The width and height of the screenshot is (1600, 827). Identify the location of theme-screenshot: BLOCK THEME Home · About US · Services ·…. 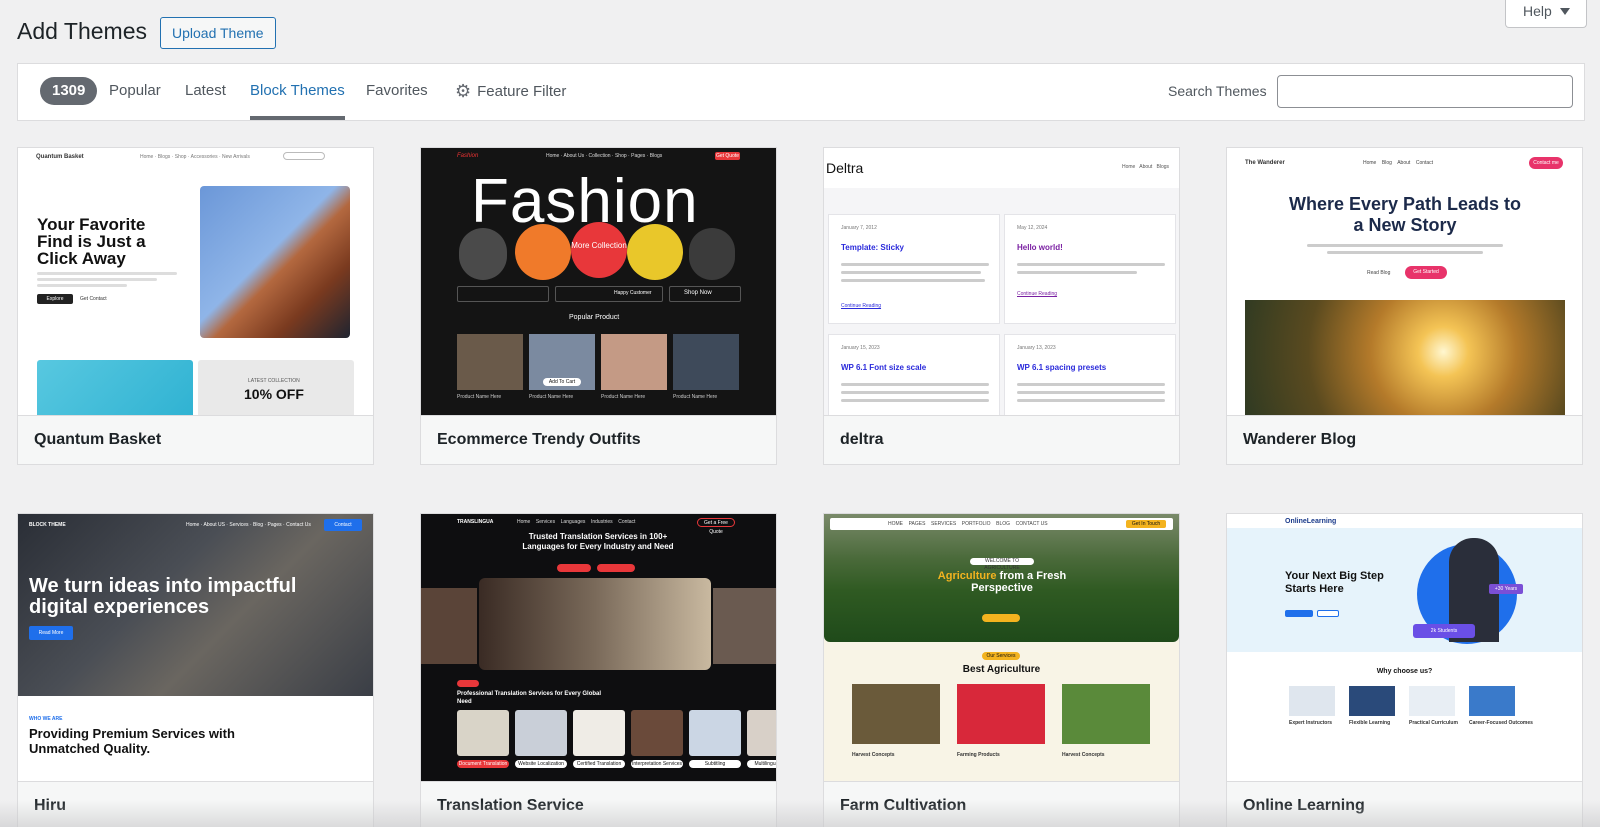
(195, 647).